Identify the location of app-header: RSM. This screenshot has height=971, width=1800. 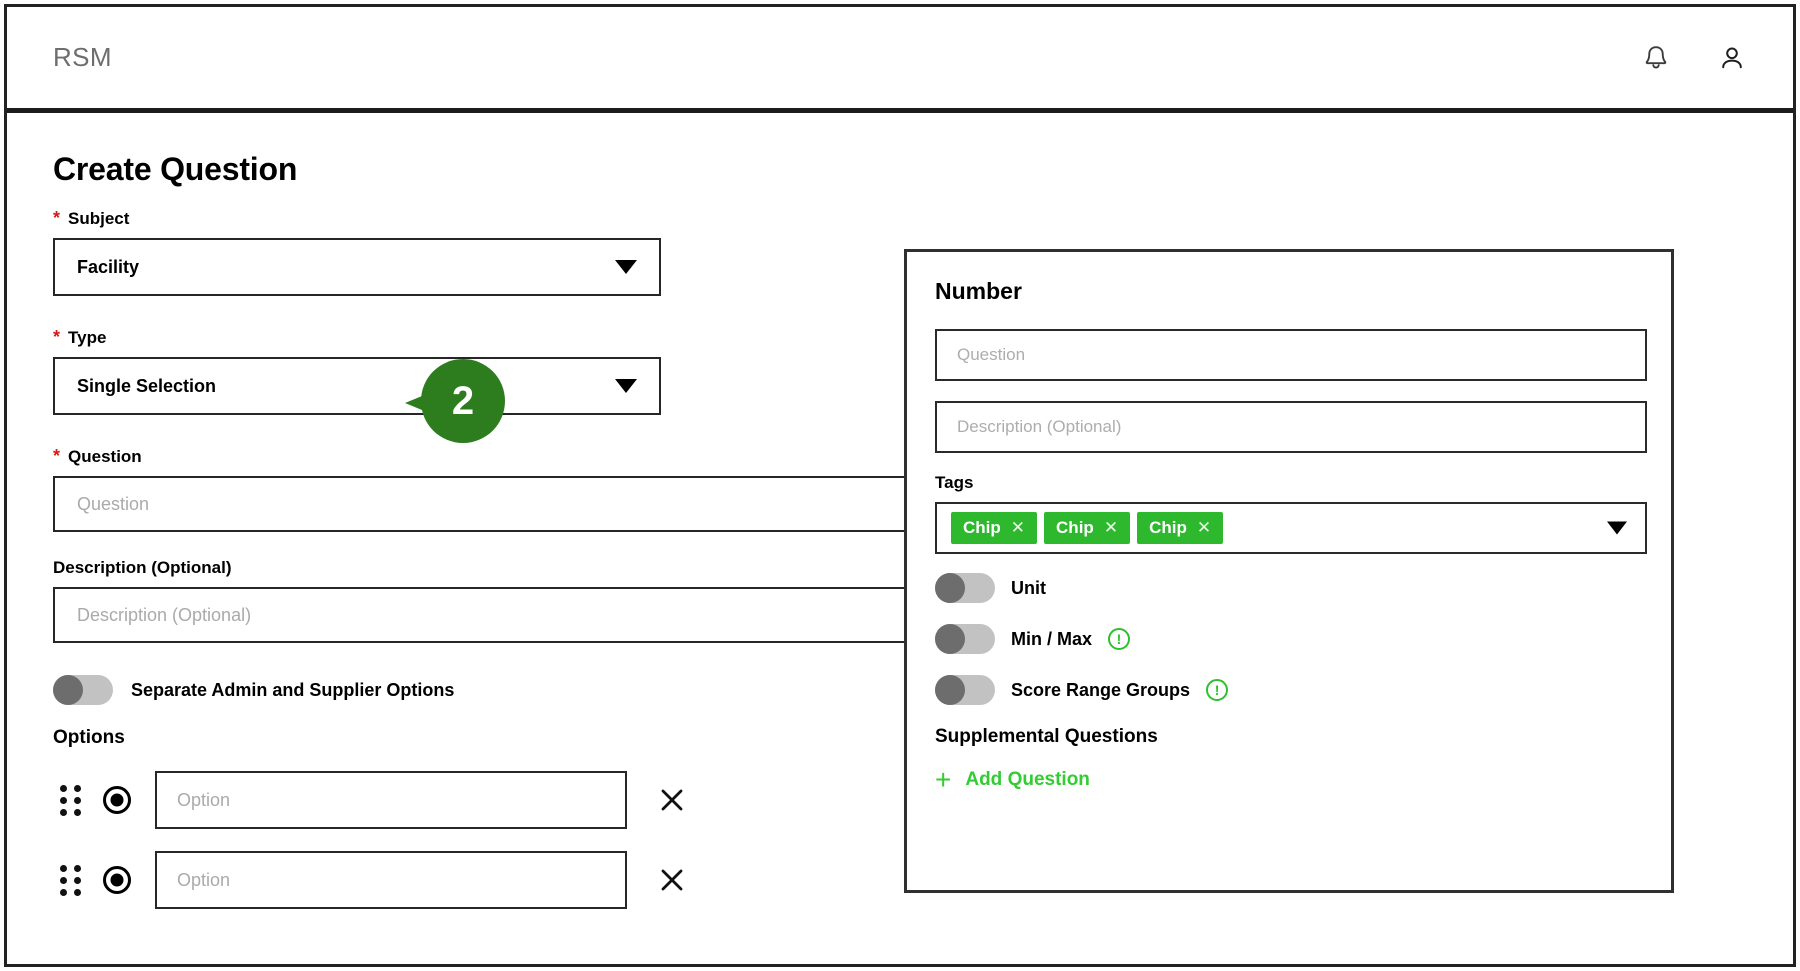
(900, 60).